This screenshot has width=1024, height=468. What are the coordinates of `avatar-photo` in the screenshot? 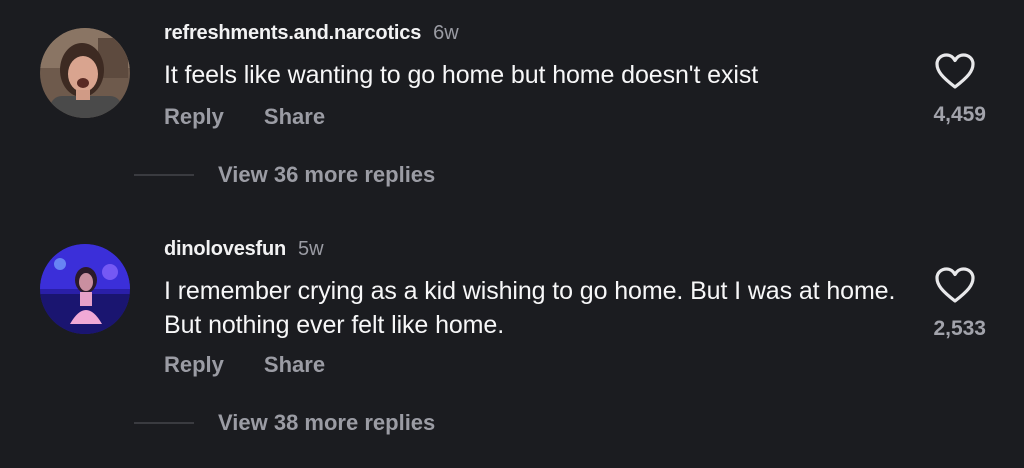 It's located at (85, 289).